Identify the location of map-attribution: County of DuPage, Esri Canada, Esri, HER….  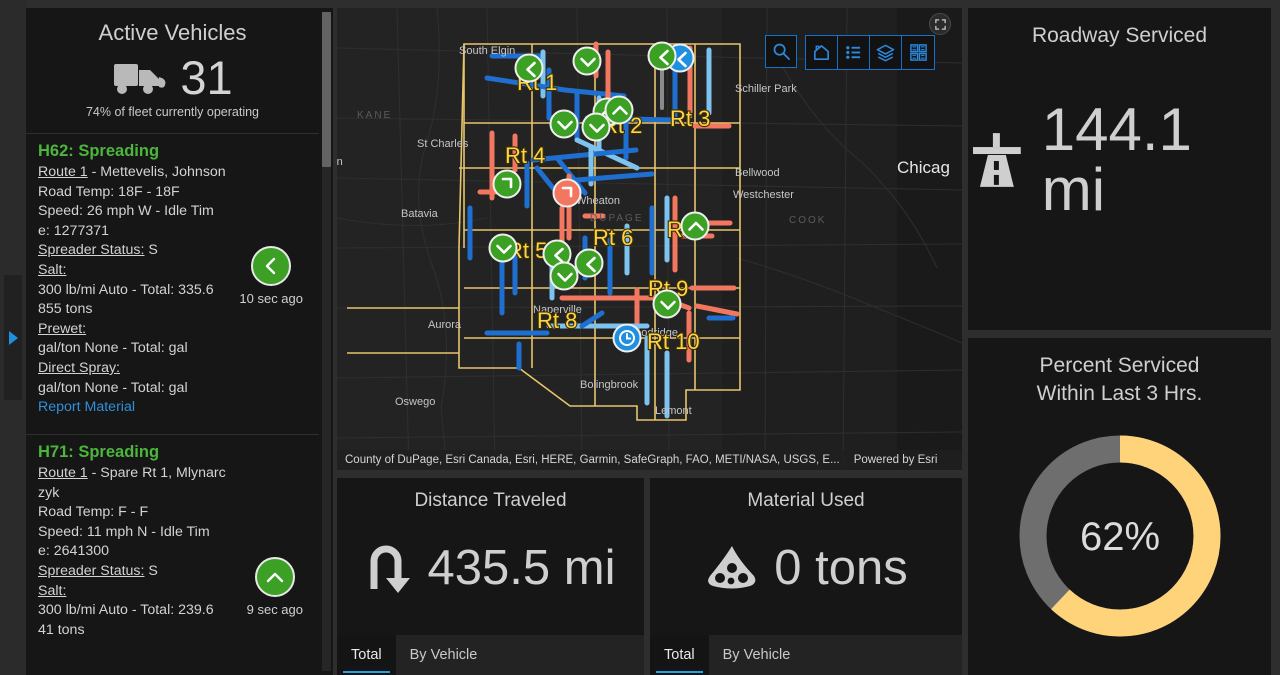
(649, 460).